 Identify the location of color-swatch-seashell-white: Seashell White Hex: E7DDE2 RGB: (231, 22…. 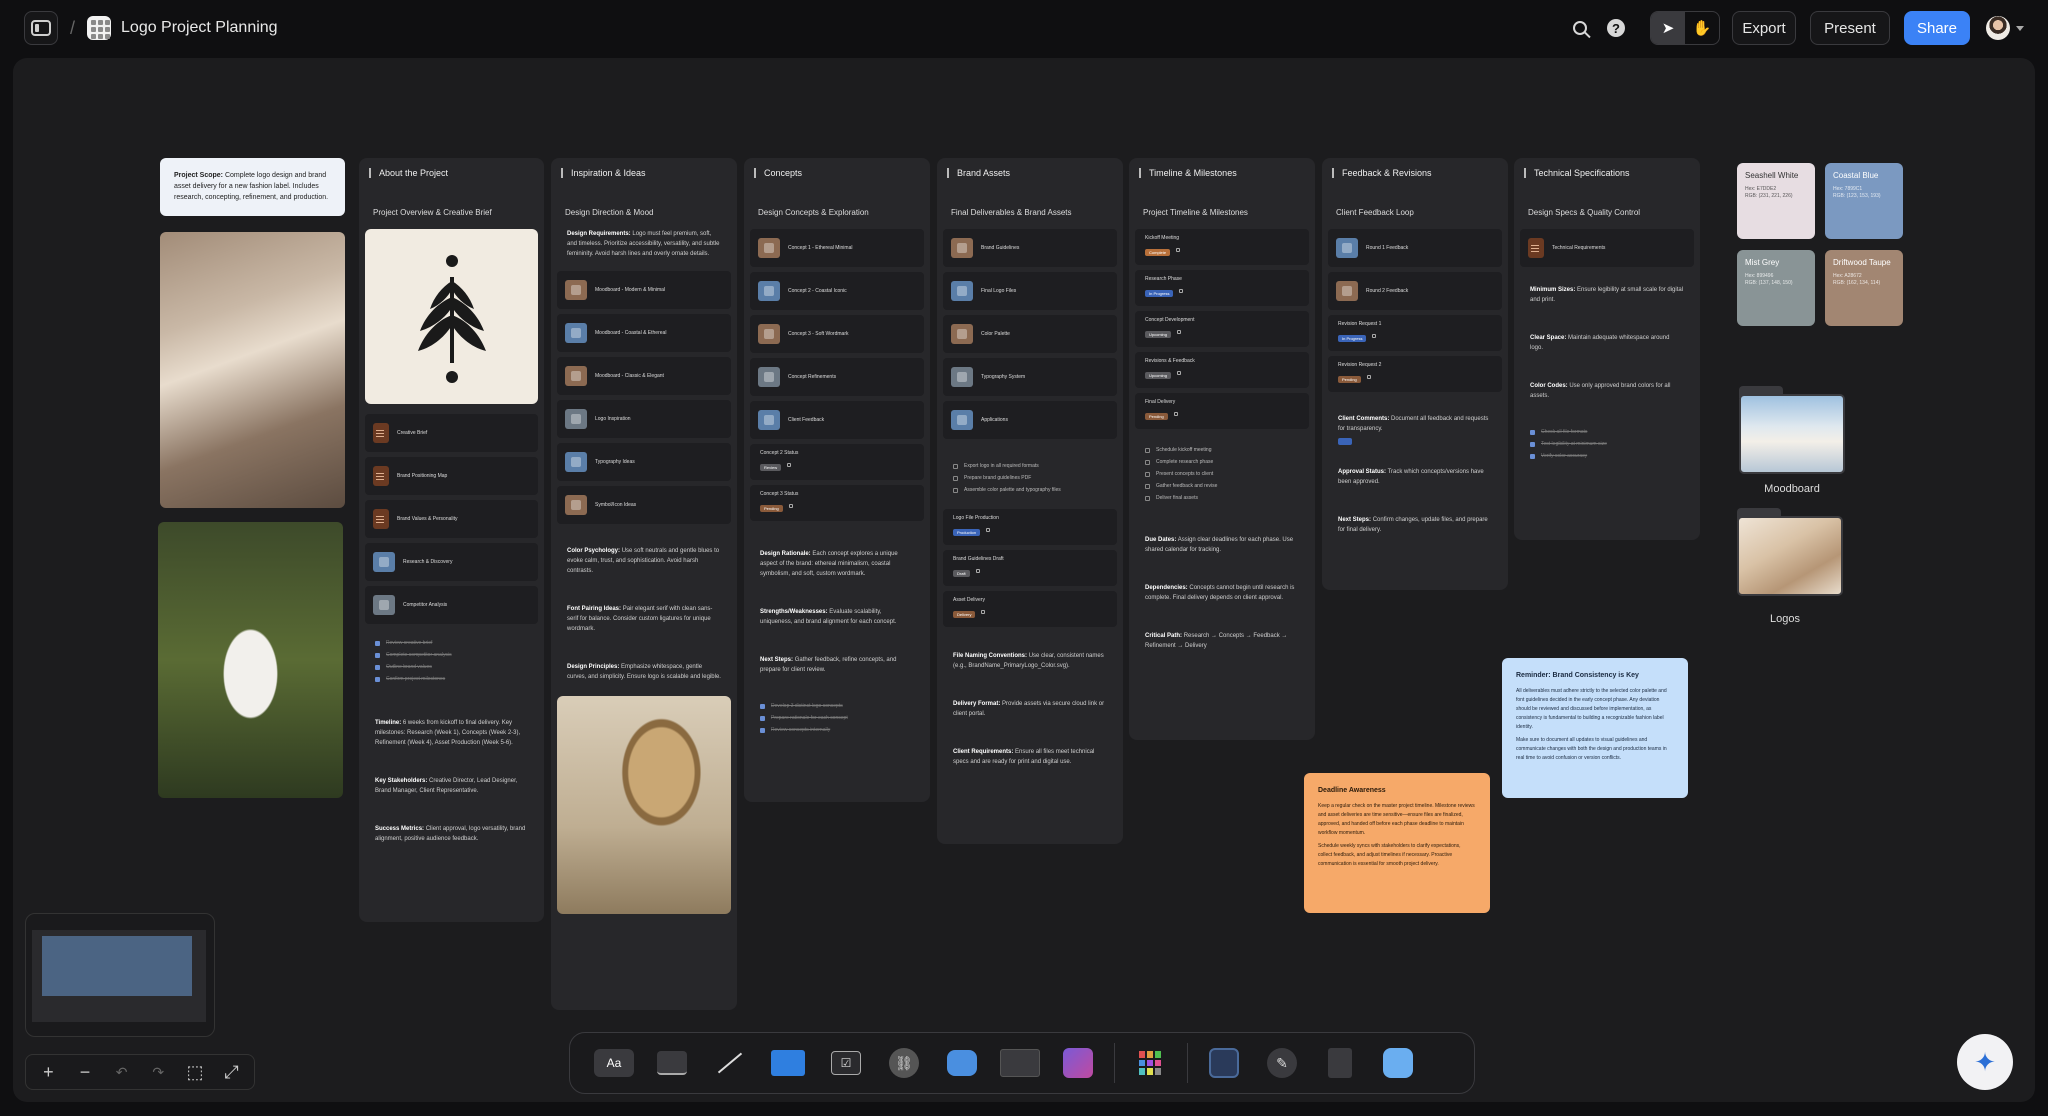
(1776, 201).